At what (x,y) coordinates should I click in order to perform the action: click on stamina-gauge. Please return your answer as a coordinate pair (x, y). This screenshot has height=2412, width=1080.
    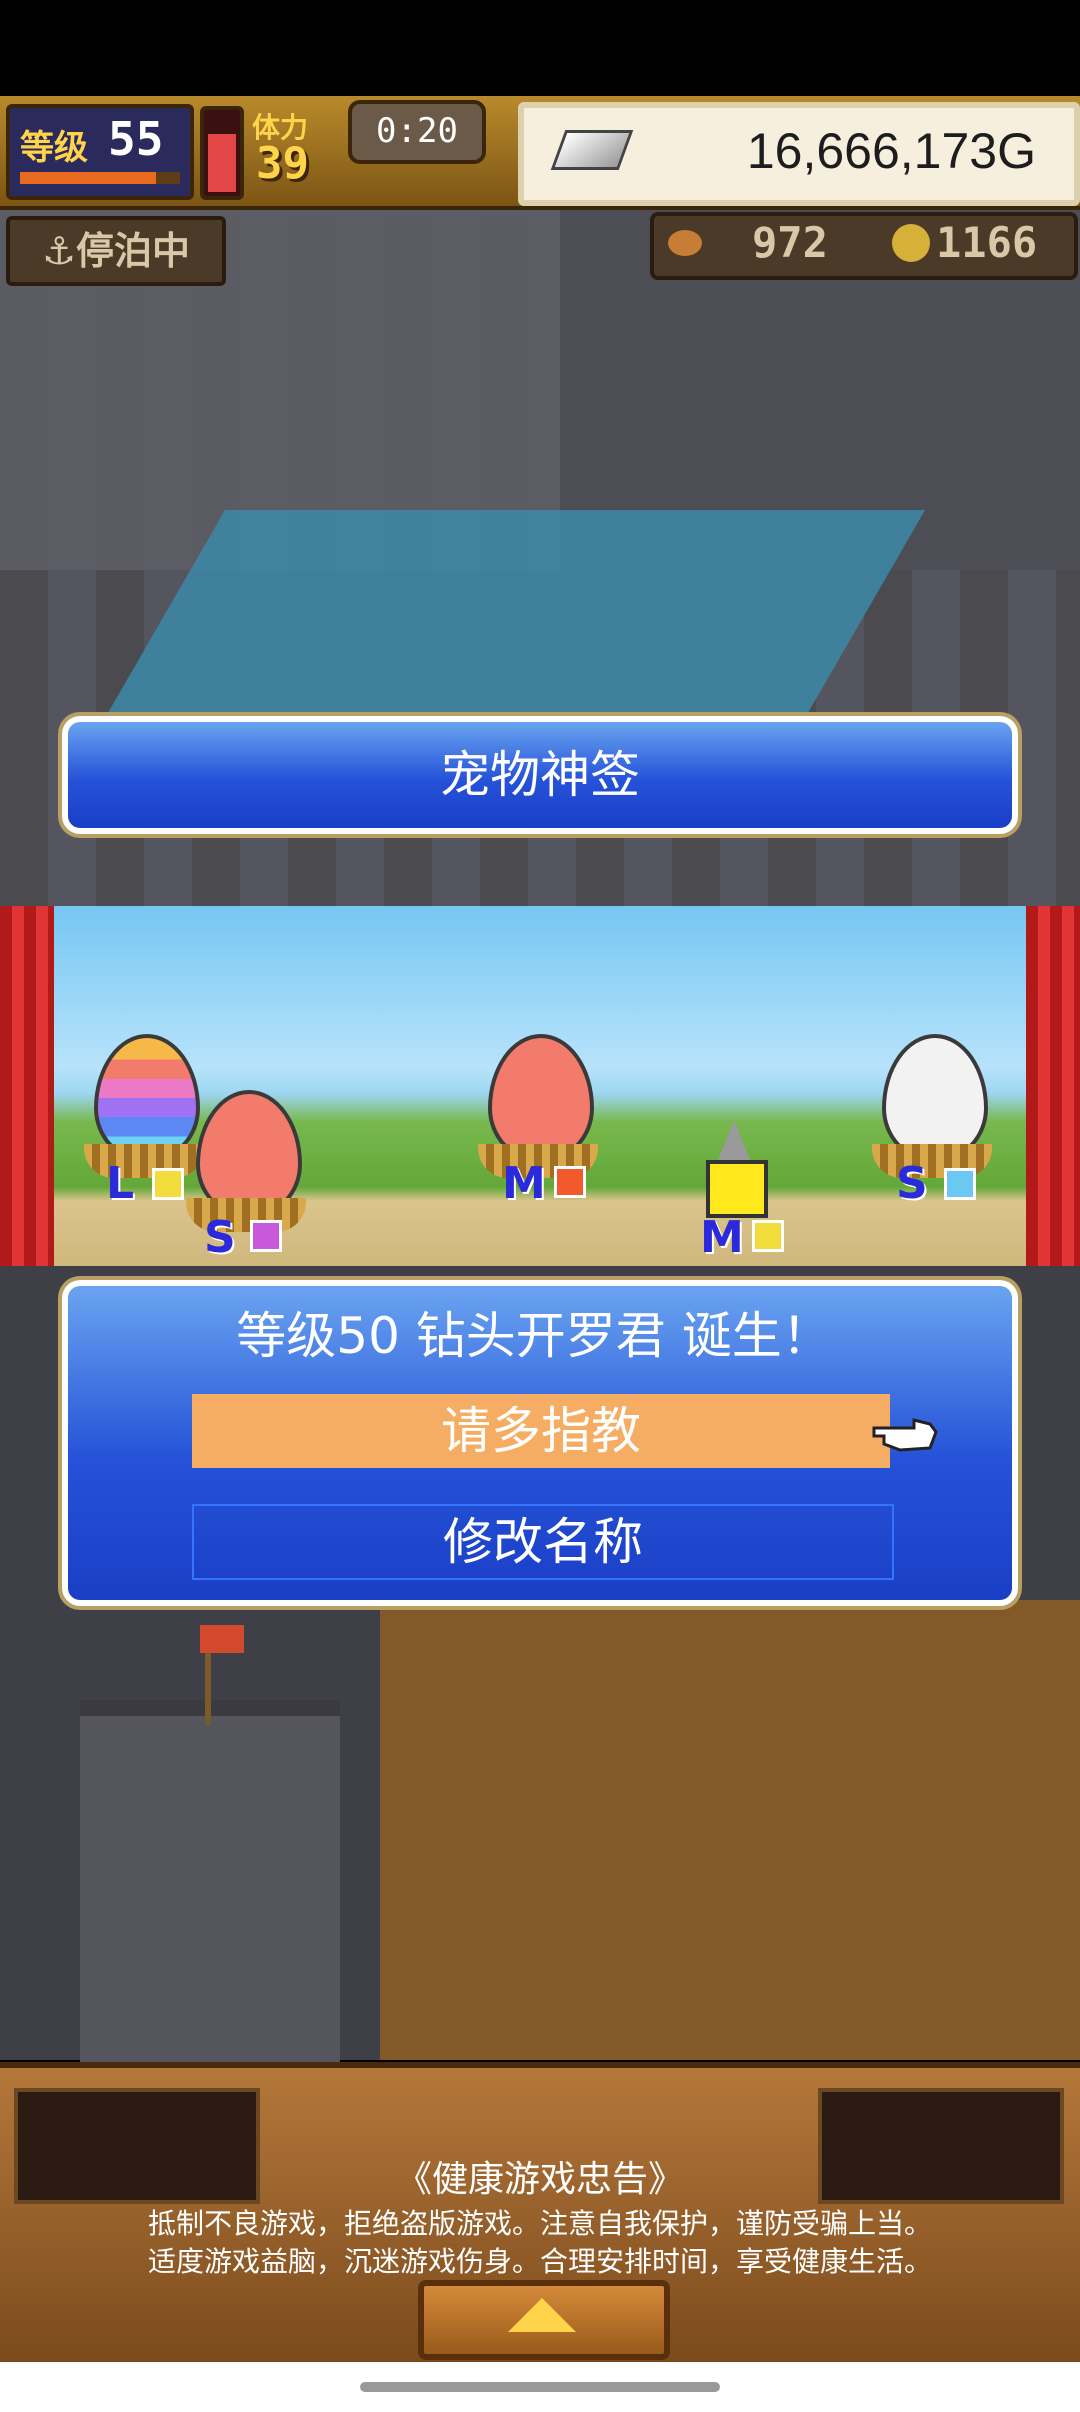
    Looking at the image, I should click on (222, 153).